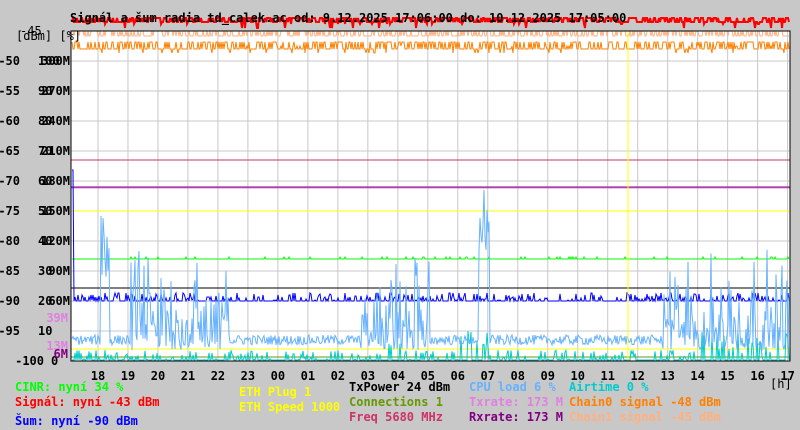  What do you see at coordinates (667, 376) in the screenshot?
I see `x-tick-label: 13` at bounding box center [667, 376].